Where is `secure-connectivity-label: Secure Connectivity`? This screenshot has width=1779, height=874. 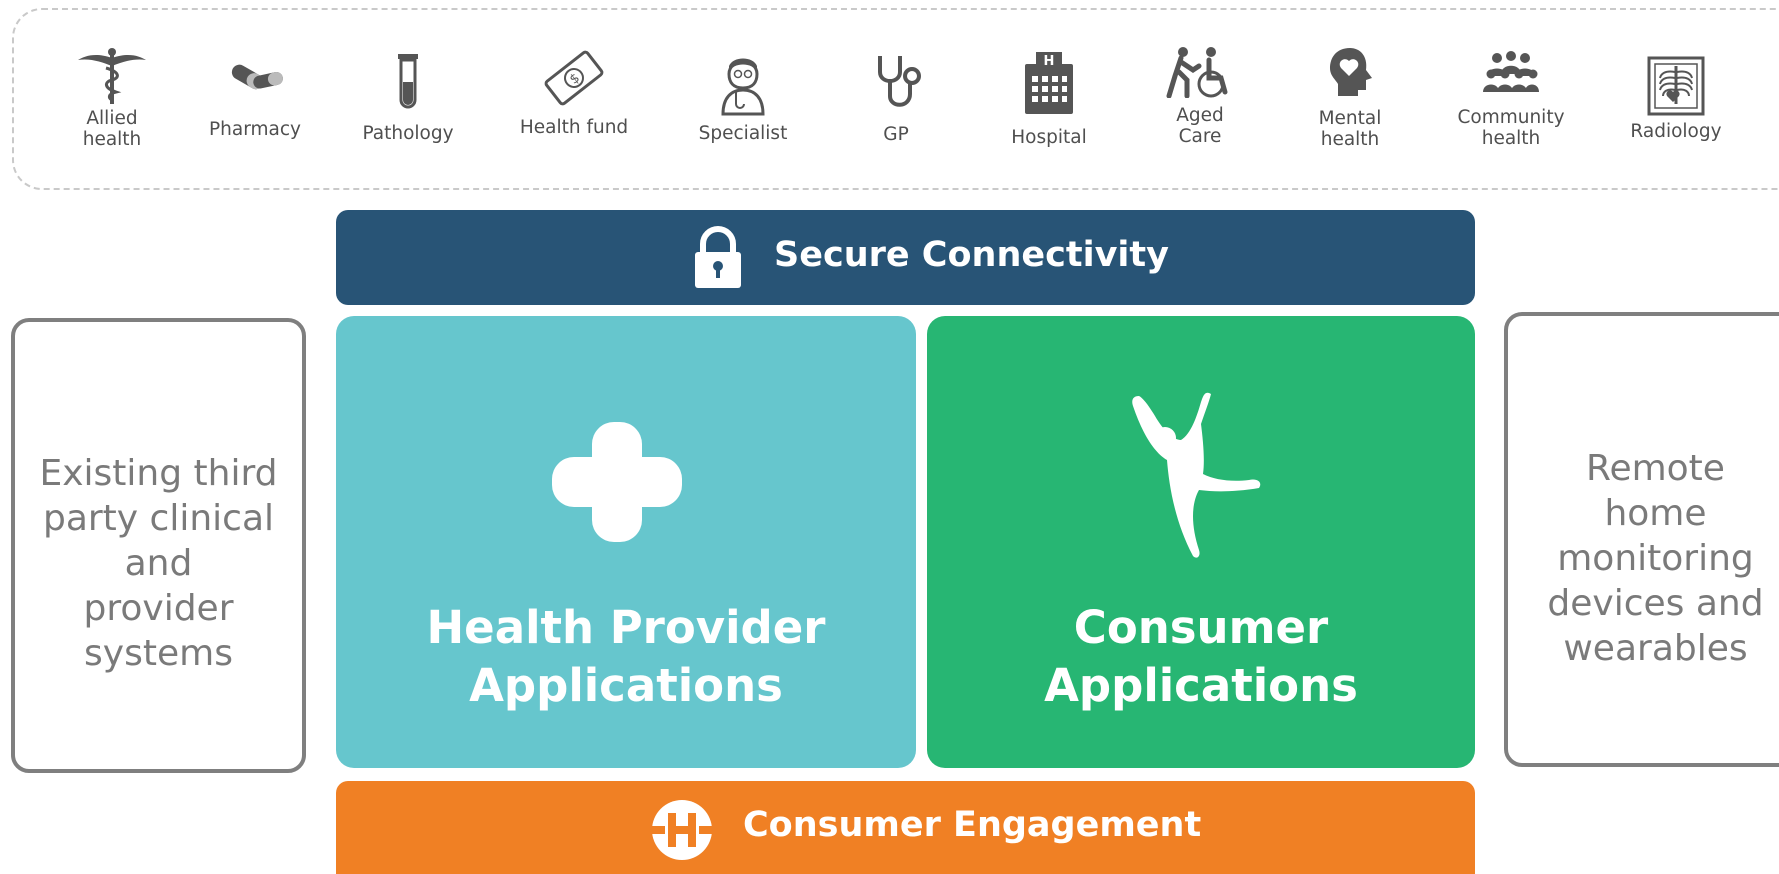 secure-connectivity-label: Secure Connectivity is located at coordinates (971, 255).